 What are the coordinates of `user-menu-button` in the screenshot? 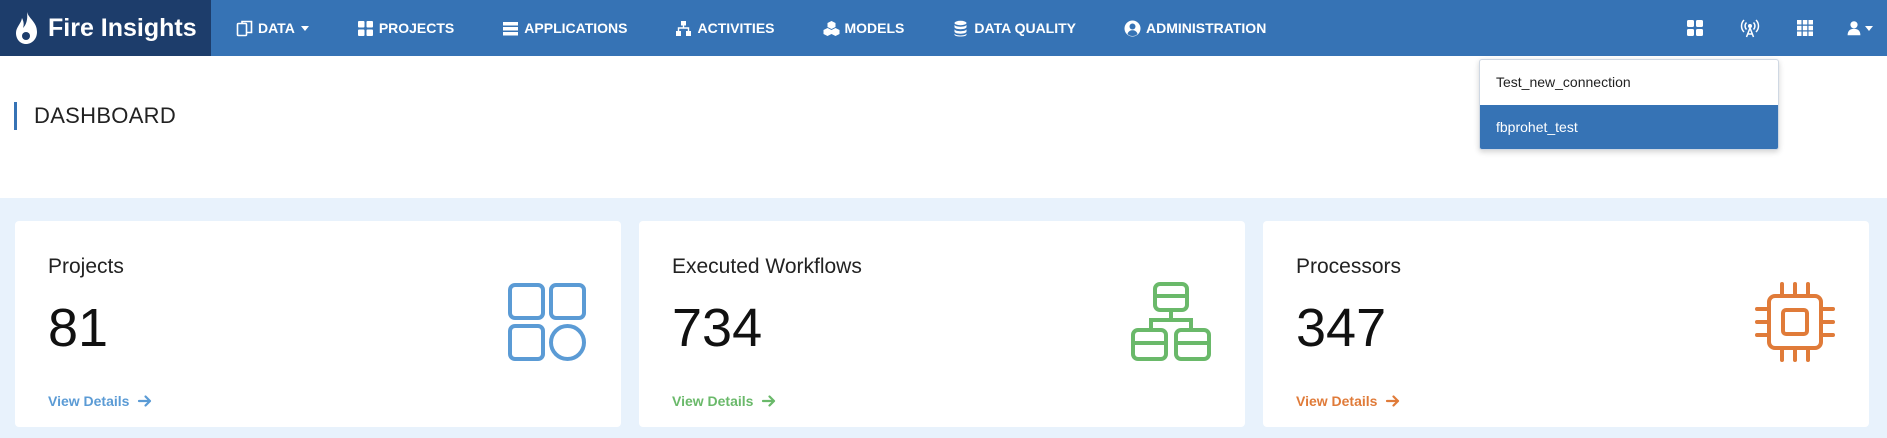 It's located at (1859, 28).